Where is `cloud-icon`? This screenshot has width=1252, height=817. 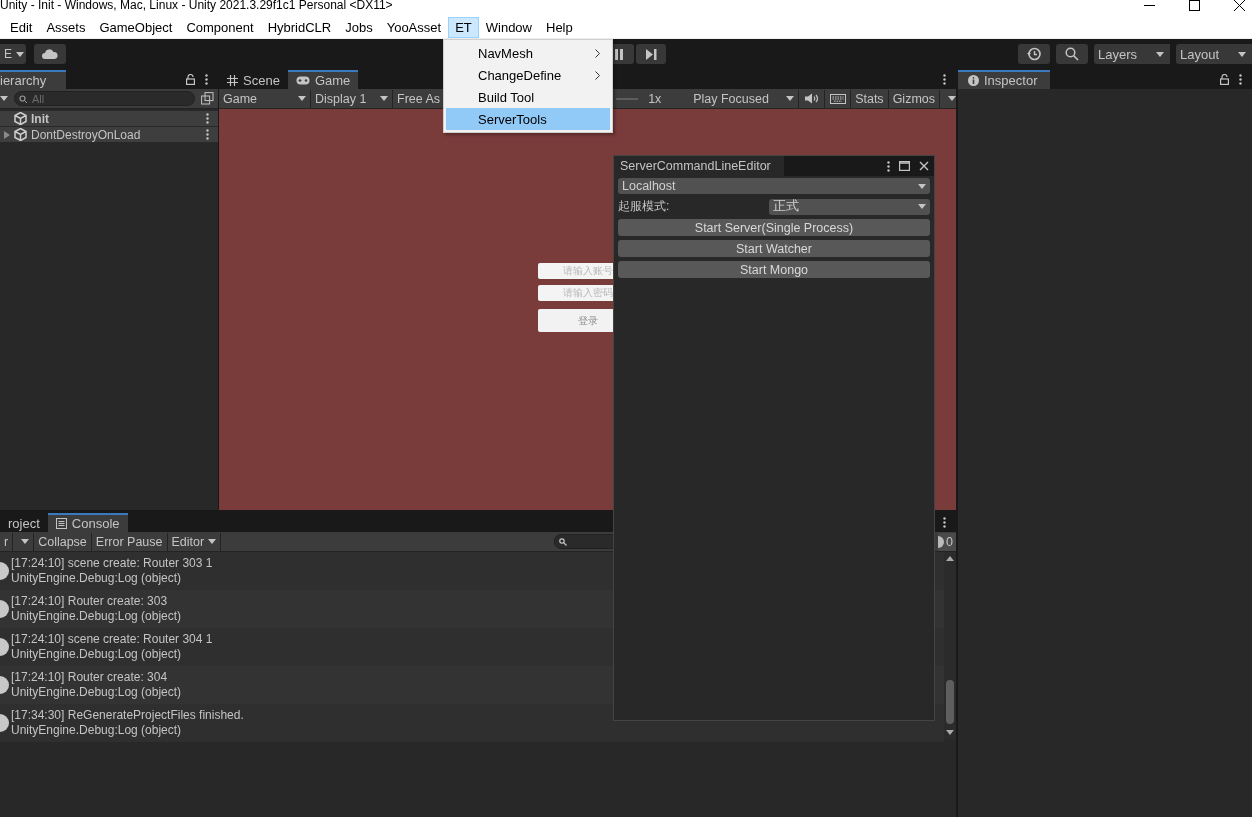
cloud-icon is located at coordinates (50, 54).